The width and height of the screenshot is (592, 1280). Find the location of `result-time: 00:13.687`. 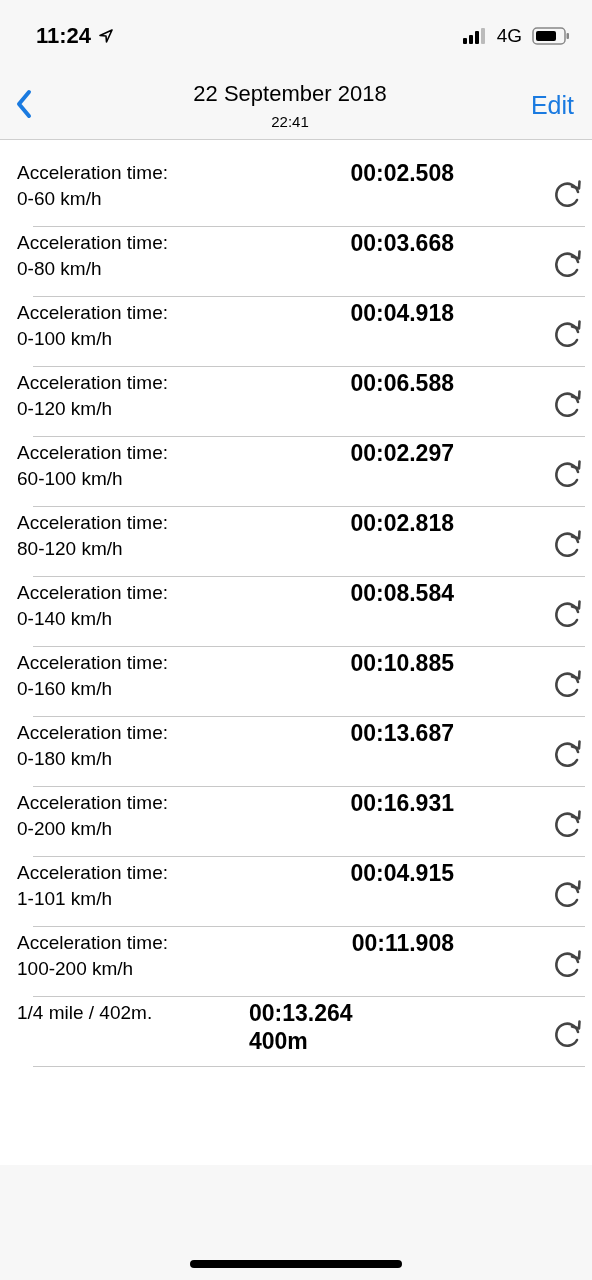

result-time: 00:13.687 is located at coordinates (402, 733).